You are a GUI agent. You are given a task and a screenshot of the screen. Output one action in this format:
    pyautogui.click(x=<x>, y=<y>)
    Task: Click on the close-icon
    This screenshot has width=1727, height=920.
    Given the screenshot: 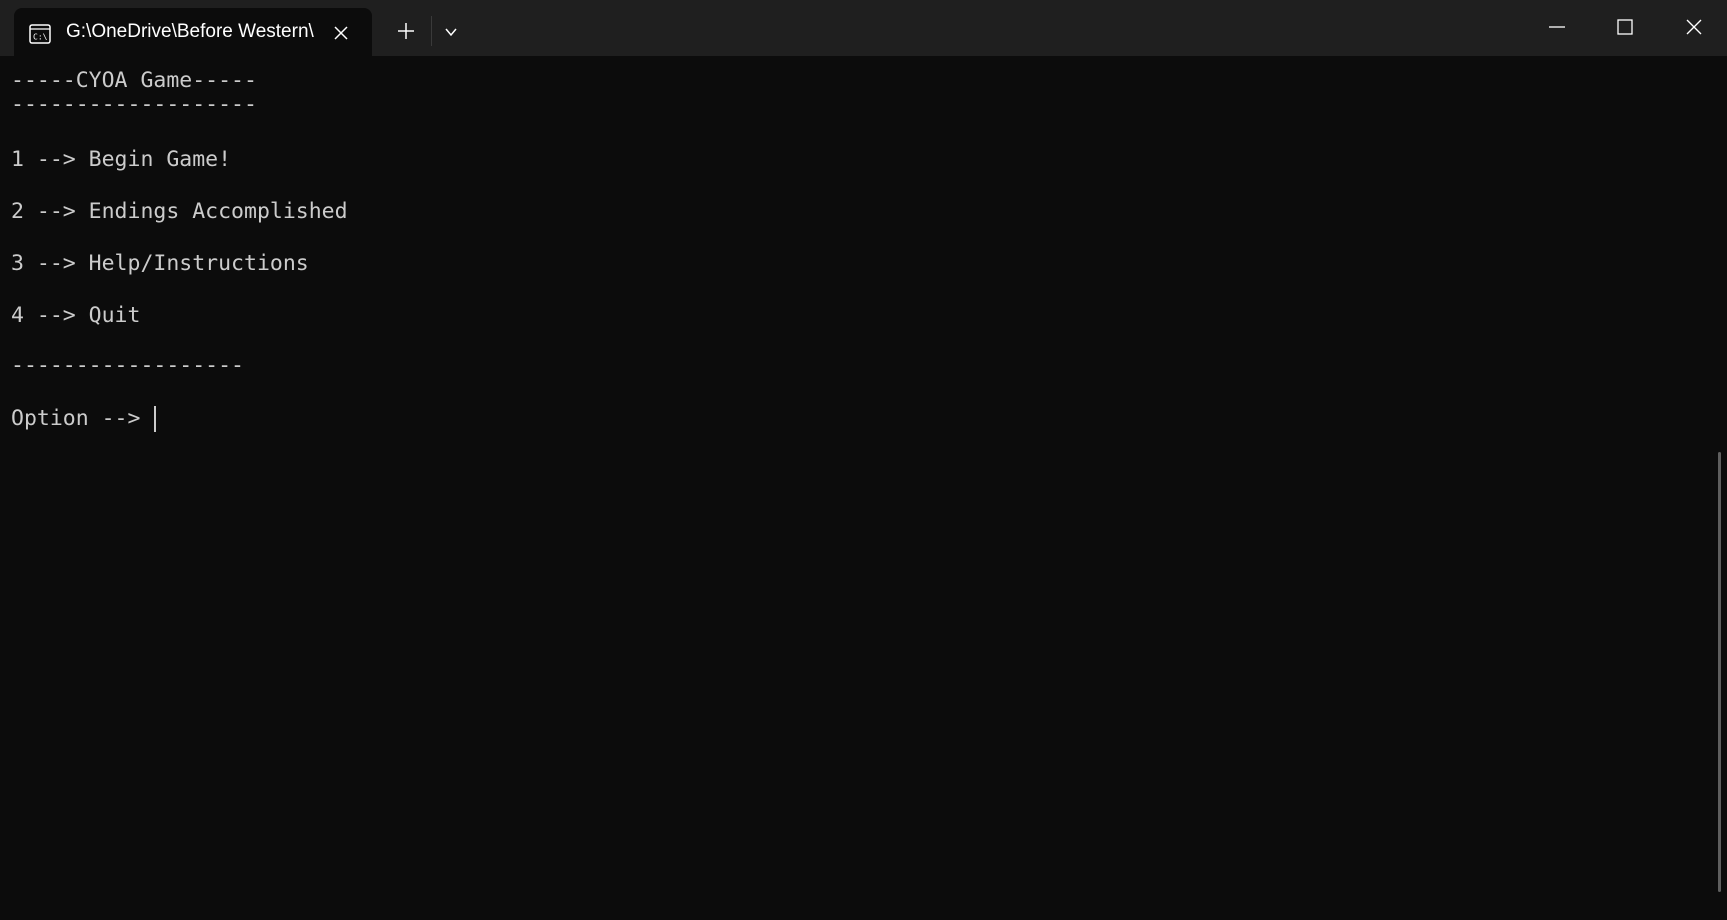 What is the action you would take?
    pyautogui.click(x=1694, y=27)
    